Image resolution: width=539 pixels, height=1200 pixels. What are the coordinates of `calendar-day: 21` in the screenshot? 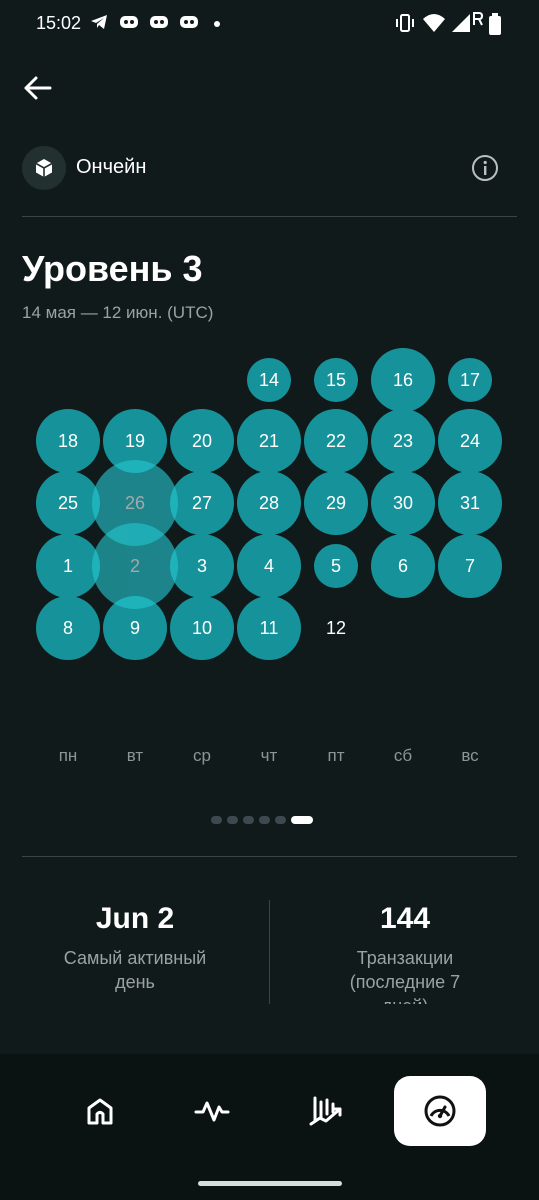 It's located at (269, 441).